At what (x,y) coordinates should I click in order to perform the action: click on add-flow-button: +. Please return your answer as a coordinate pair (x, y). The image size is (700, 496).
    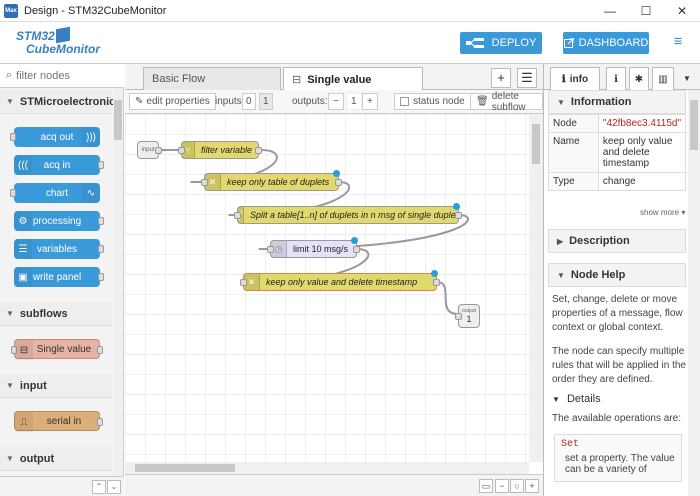
    Looking at the image, I should click on (501, 78).